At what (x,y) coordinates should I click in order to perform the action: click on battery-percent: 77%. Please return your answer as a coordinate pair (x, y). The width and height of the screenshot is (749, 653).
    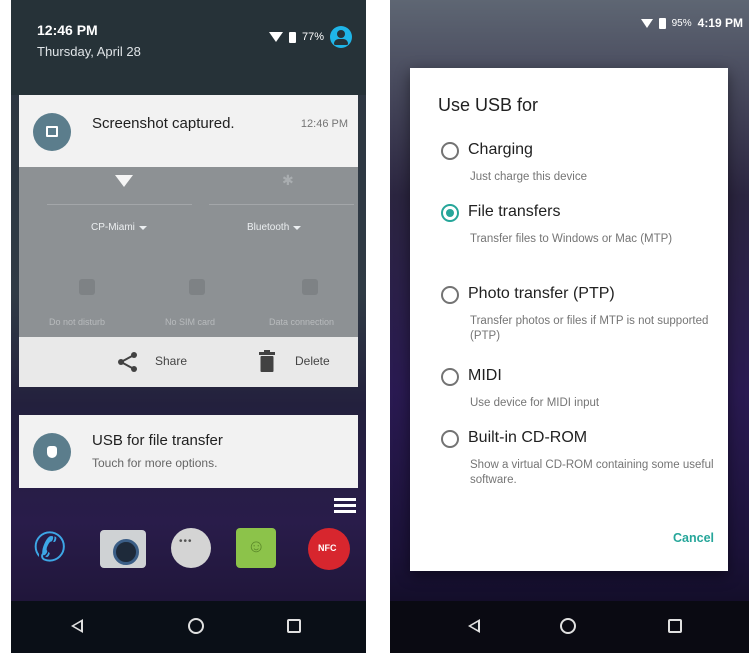
    Looking at the image, I should click on (312, 37).